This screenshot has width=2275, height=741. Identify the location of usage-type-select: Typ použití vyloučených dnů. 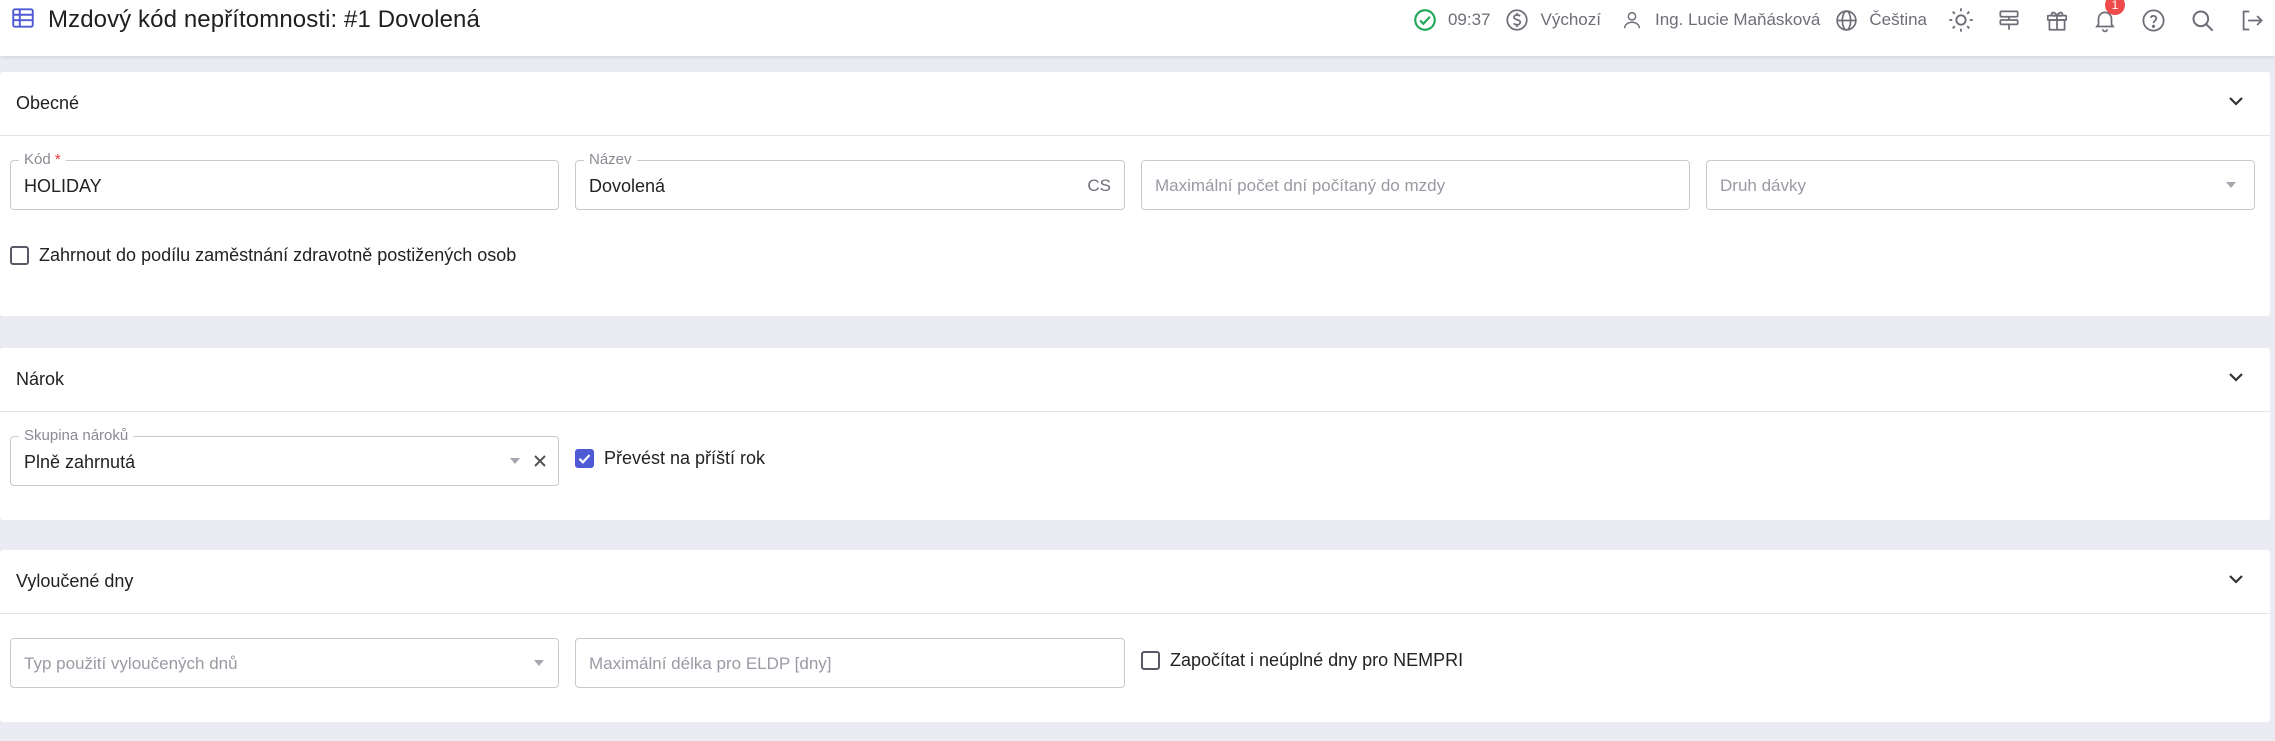
(284, 663).